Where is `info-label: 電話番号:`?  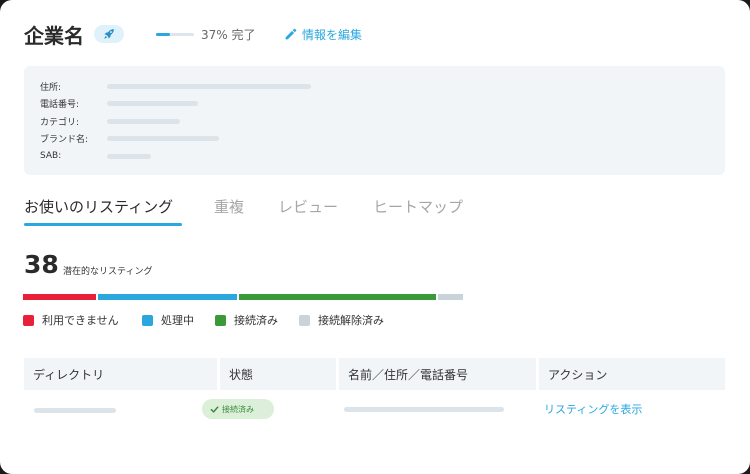
info-label: 電話番号: is located at coordinates (60, 104).